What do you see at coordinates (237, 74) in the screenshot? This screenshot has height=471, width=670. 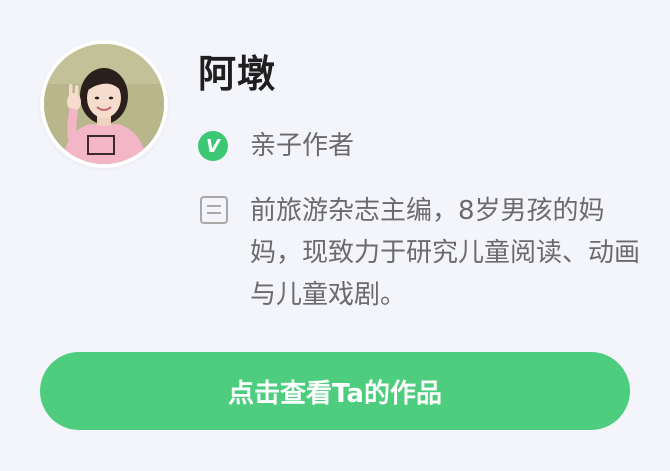 I see `author-name: 阿墩` at bounding box center [237, 74].